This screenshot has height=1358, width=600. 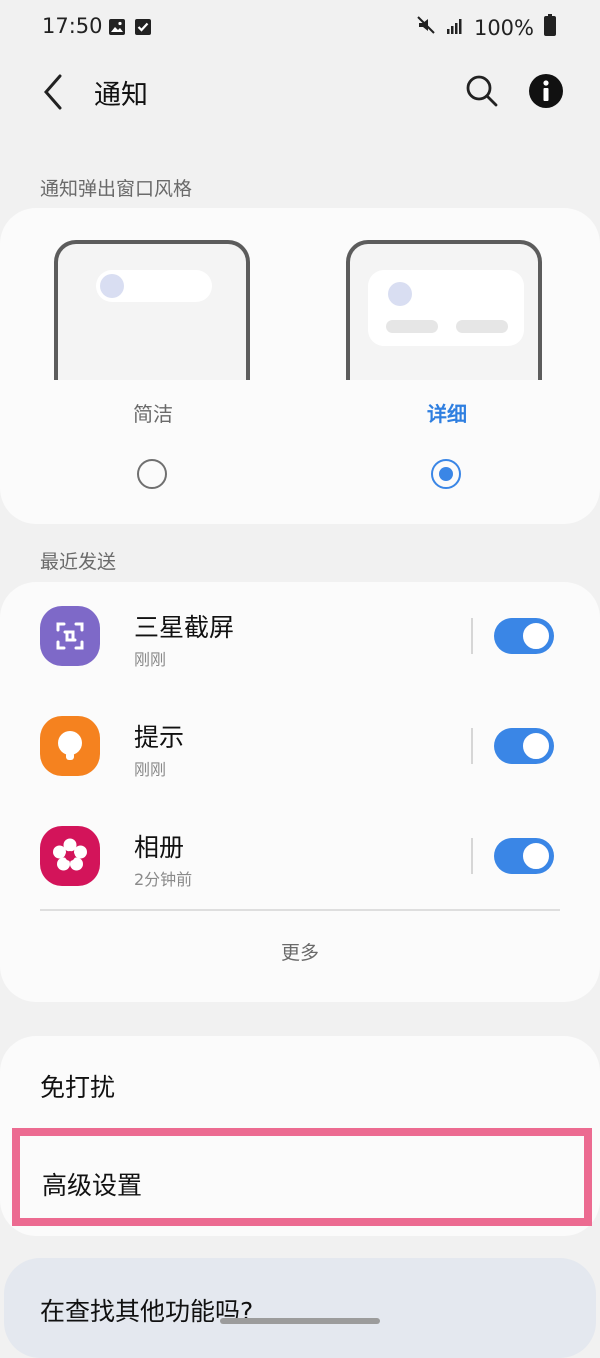 I want to click on app-name: 三星截屏, so click(x=184, y=627).